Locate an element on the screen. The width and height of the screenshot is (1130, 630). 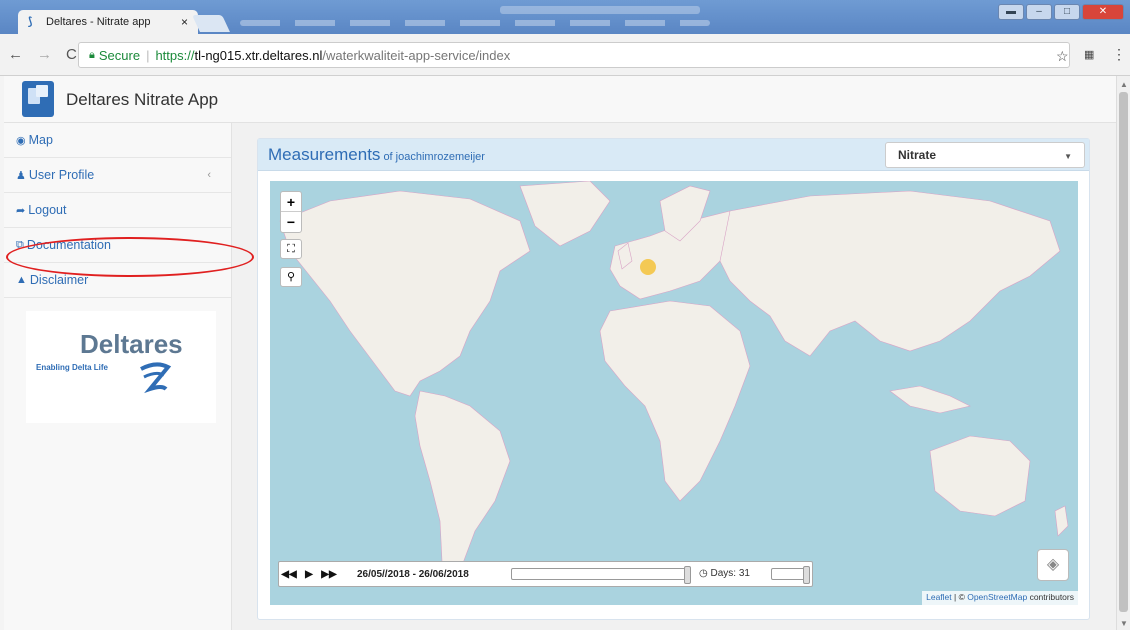
warning-icon: ▲ is located at coordinates (21, 280).